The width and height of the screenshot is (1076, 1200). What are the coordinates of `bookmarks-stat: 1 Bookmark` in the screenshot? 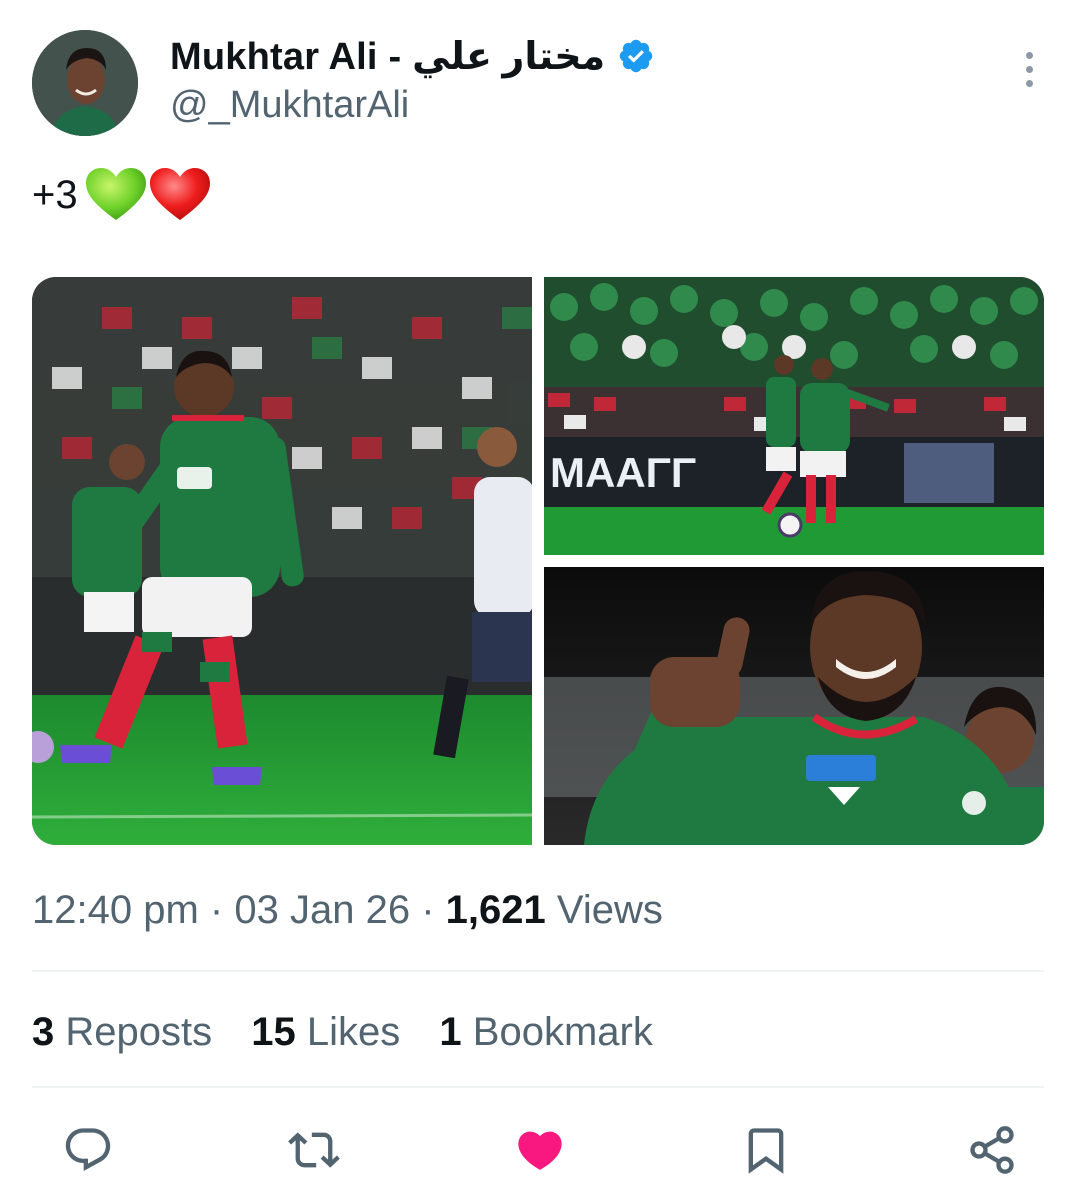 It's located at (545, 1032).